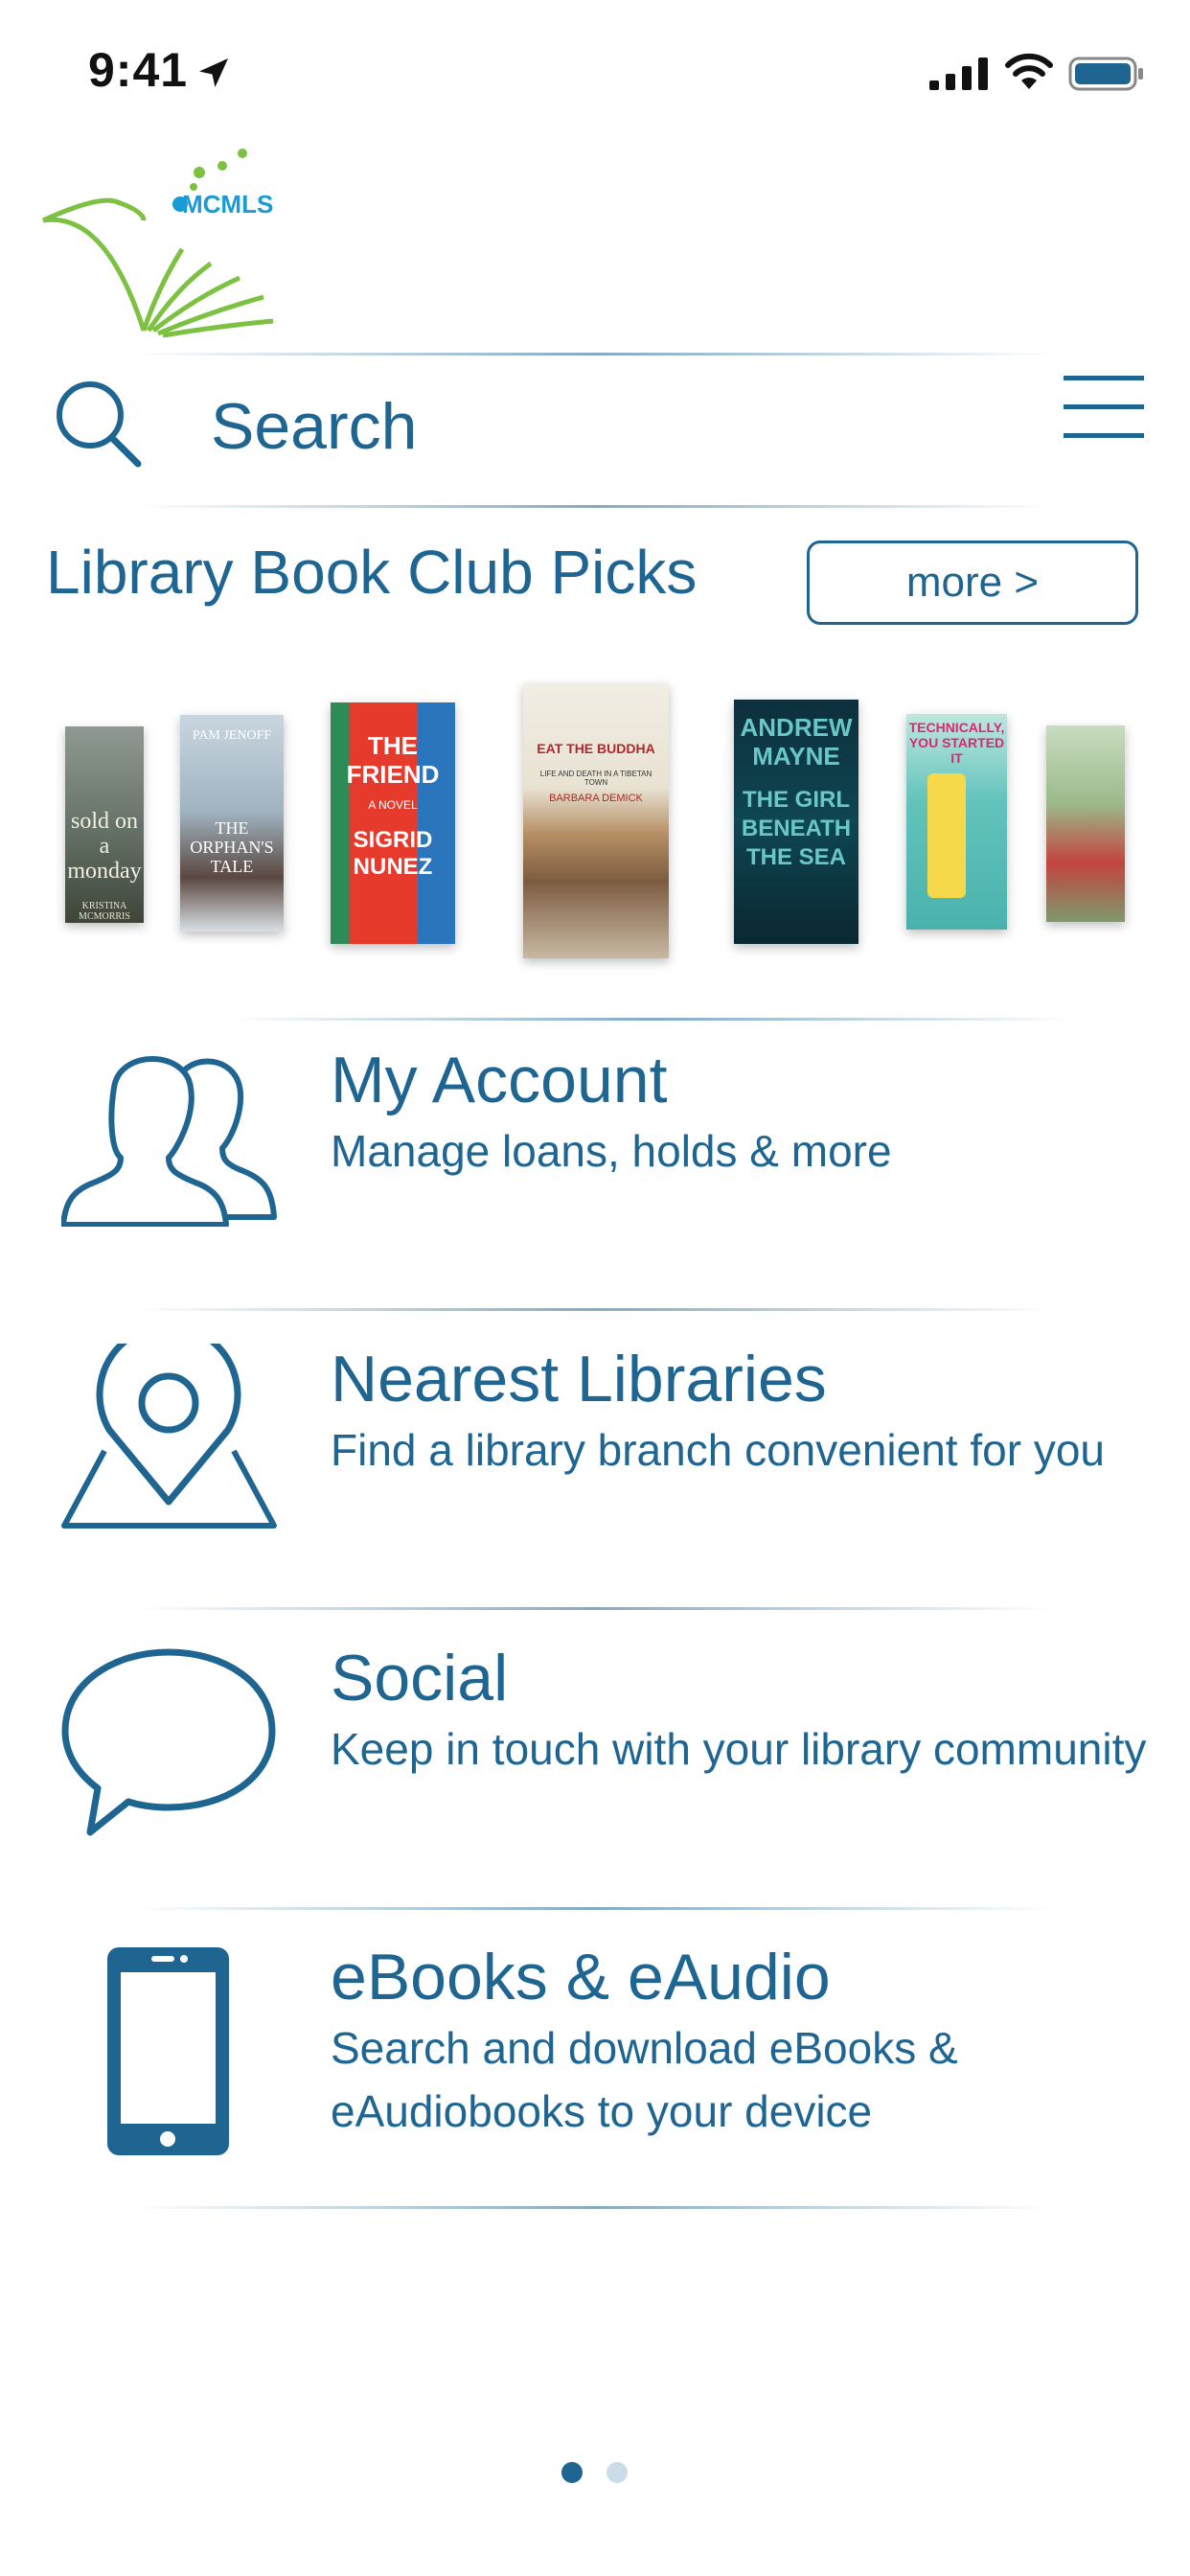  I want to click on book-title: THE GIRL BENEATH THE SEA, so click(796, 828).